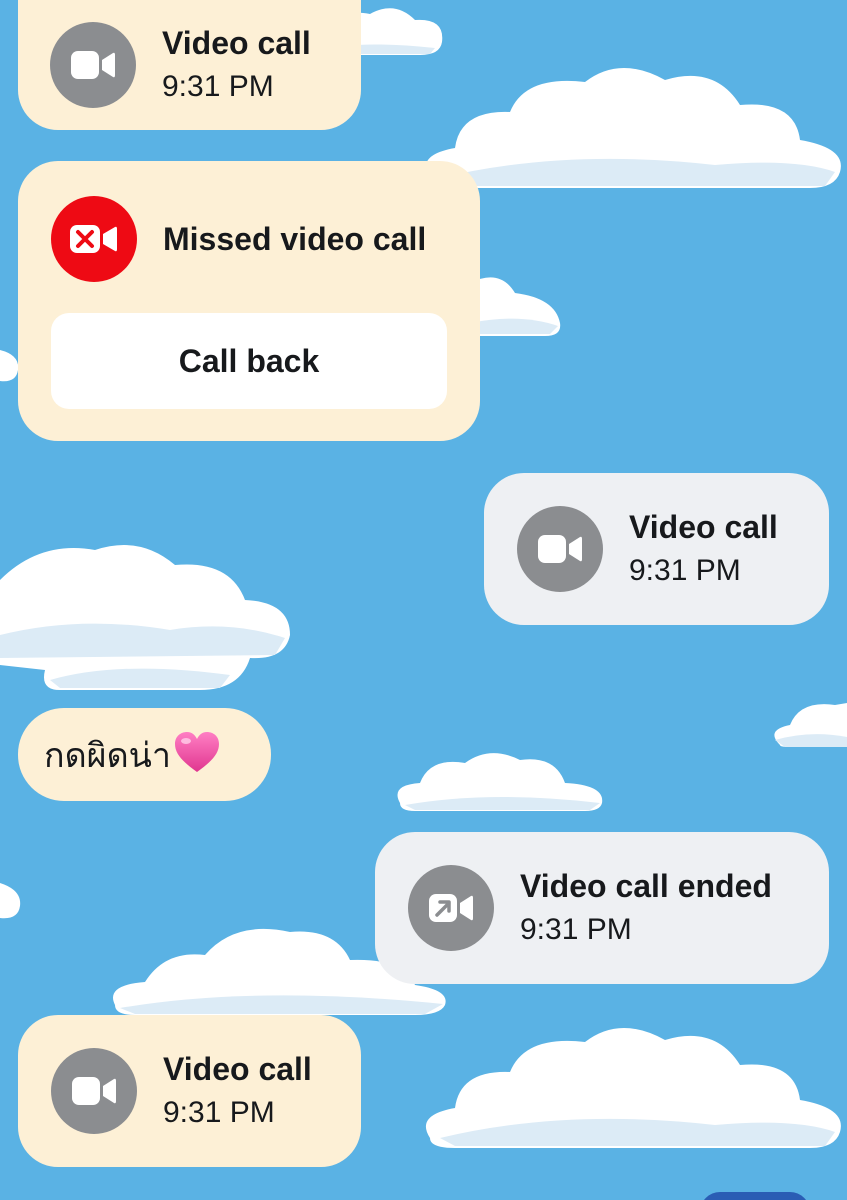 Image resolution: width=847 pixels, height=1200 pixels. What do you see at coordinates (451, 908) in the screenshot?
I see `video-call-ended-icon` at bounding box center [451, 908].